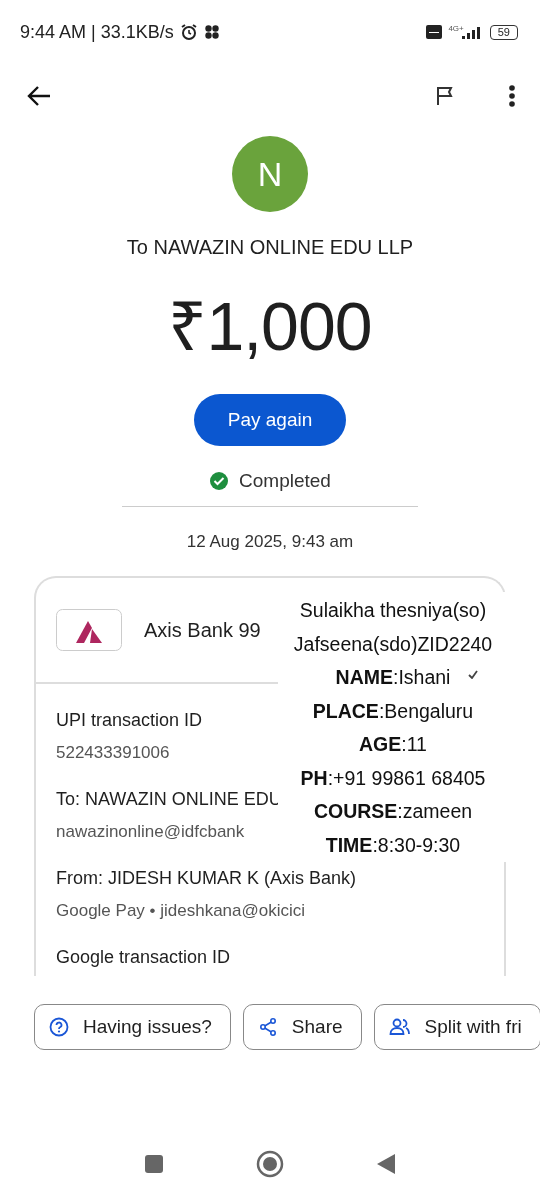  Describe the element at coordinates (129, 720) in the screenshot. I see `detail-label: UPI transaction ID` at that location.